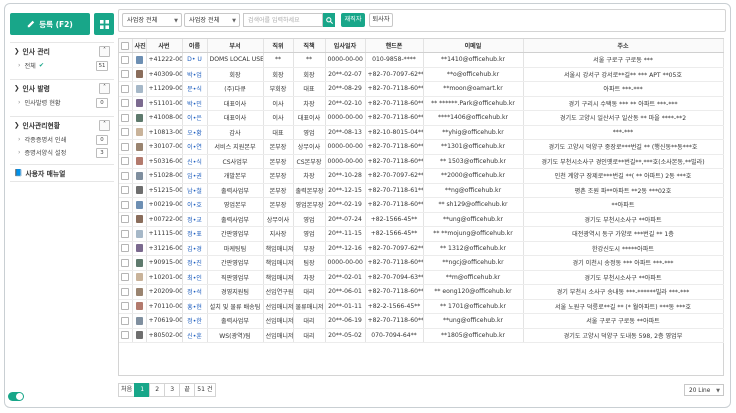 The image size is (736, 413). What do you see at coordinates (127, 390) in the screenshot?
I see `page-first-button: 처음` at bounding box center [127, 390].